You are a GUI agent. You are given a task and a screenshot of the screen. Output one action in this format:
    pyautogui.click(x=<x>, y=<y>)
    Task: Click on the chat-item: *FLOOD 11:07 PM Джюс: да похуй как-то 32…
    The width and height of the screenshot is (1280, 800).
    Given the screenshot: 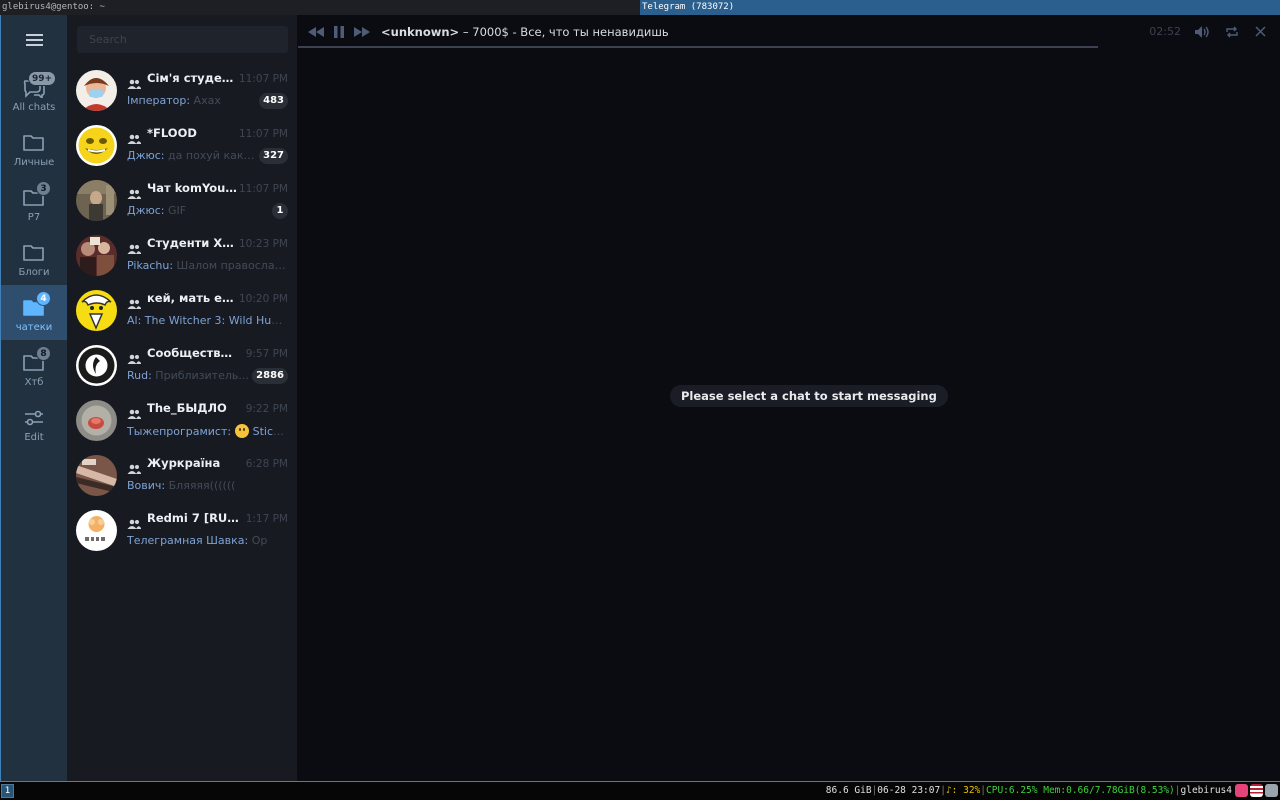 What is the action you would take?
    pyautogui.click(x=182, y=147)
    